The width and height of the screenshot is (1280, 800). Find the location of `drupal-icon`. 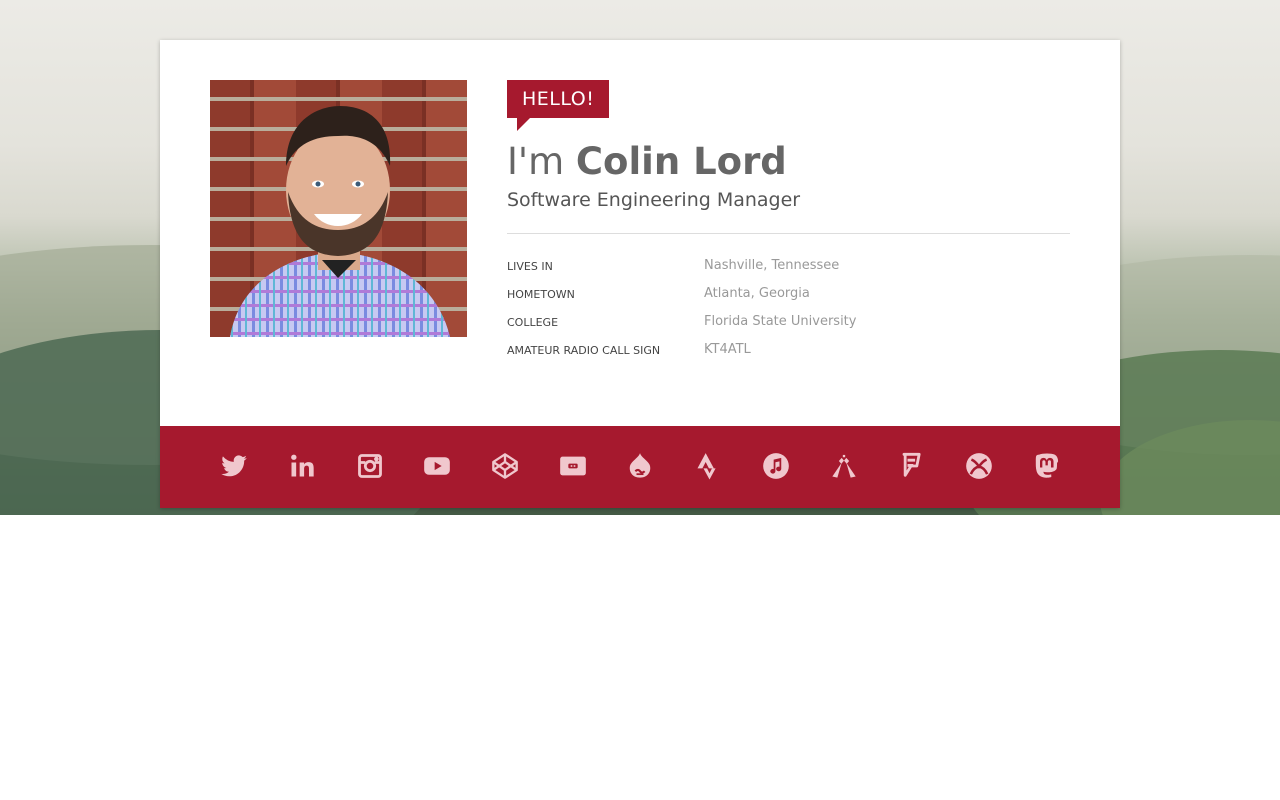

drupal-icon is located at coordinates (640, 466).